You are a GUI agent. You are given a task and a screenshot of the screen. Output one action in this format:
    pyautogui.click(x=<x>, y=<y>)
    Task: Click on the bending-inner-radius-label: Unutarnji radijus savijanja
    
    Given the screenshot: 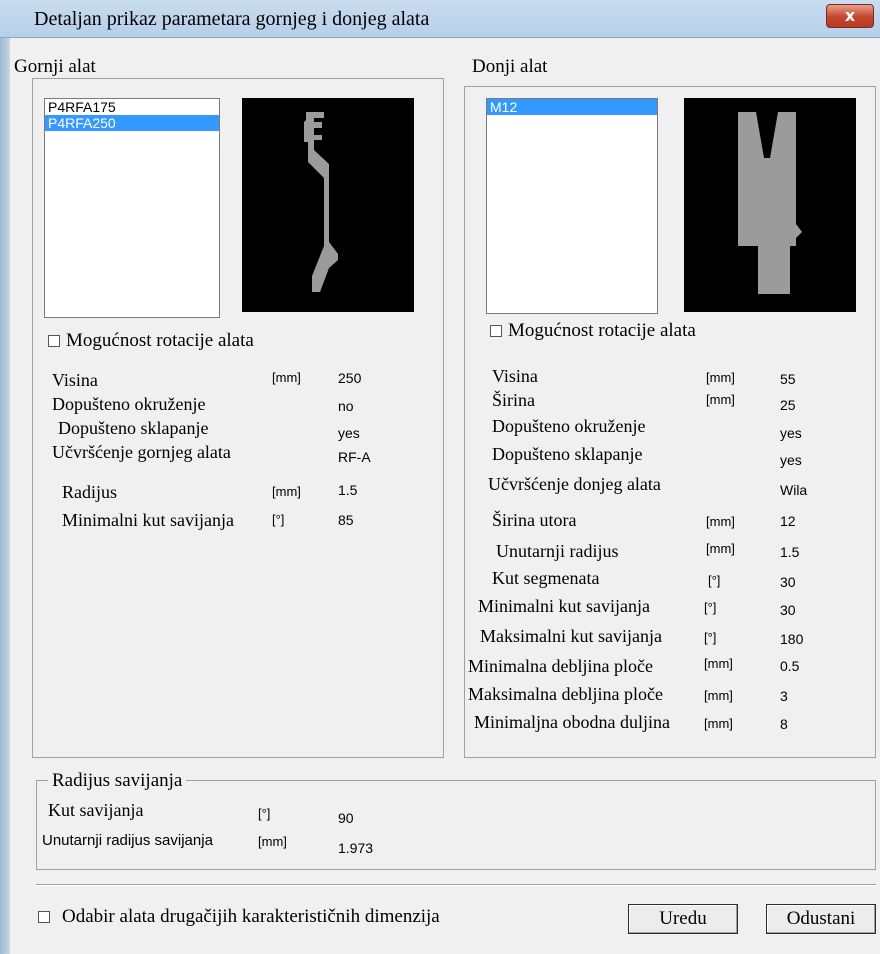 What is the action you would take?
    pyautogui.click(x=127, y=840)
    